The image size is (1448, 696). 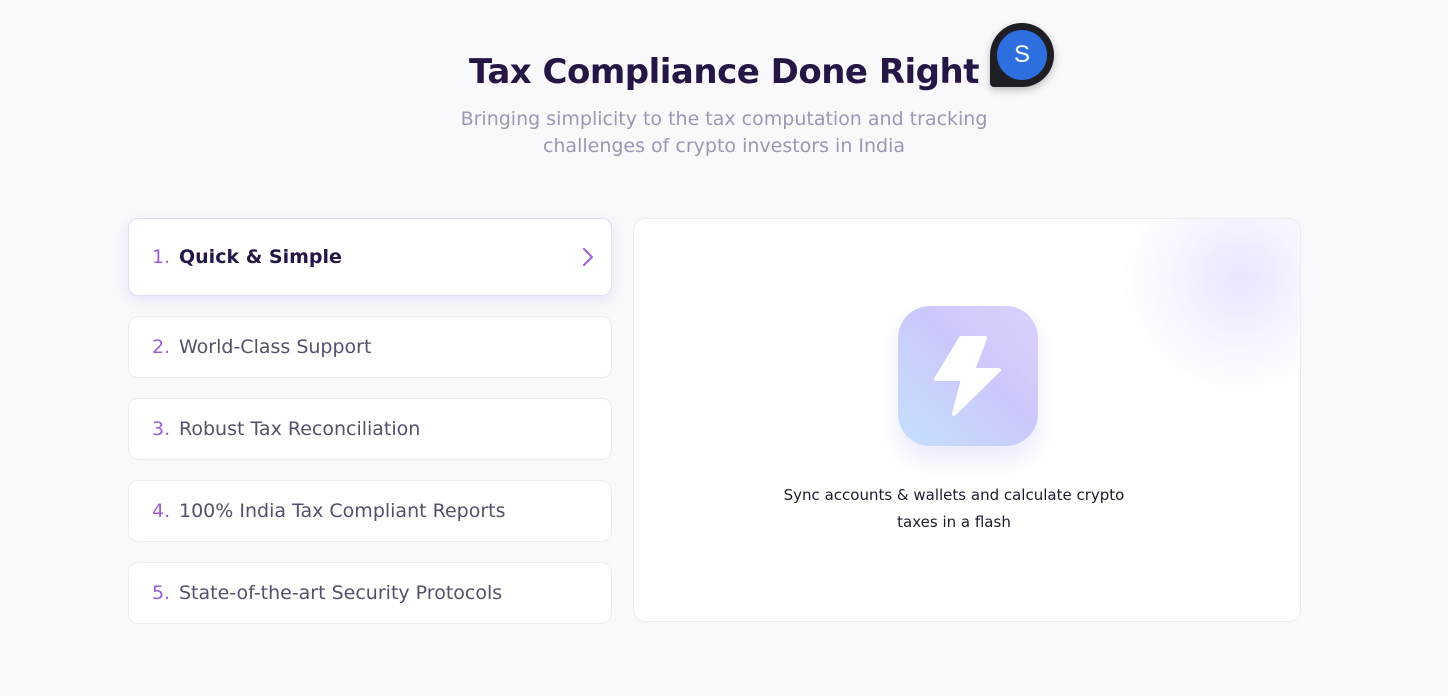 What do you see at coordinates (724, 72) in the screenshot?
I see `page-title: Tax Compliance Done Right` at bounding box center [724, 72].